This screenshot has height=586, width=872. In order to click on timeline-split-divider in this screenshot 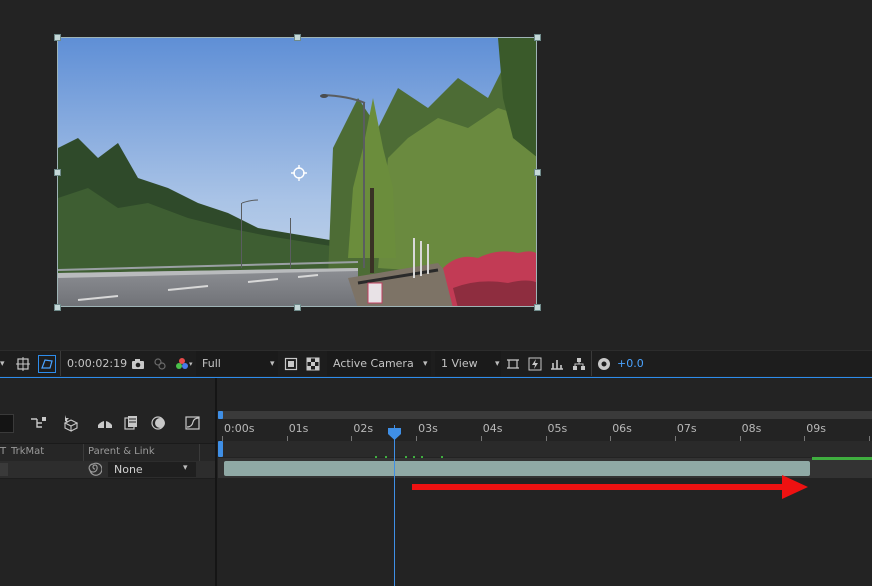, I will do `click(216, 482)`.